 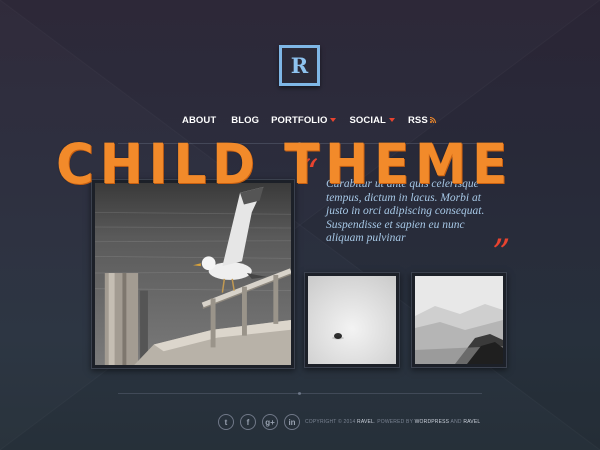 I want to click on overlay-title: CHILD THEME, so click(x=284, y=164).